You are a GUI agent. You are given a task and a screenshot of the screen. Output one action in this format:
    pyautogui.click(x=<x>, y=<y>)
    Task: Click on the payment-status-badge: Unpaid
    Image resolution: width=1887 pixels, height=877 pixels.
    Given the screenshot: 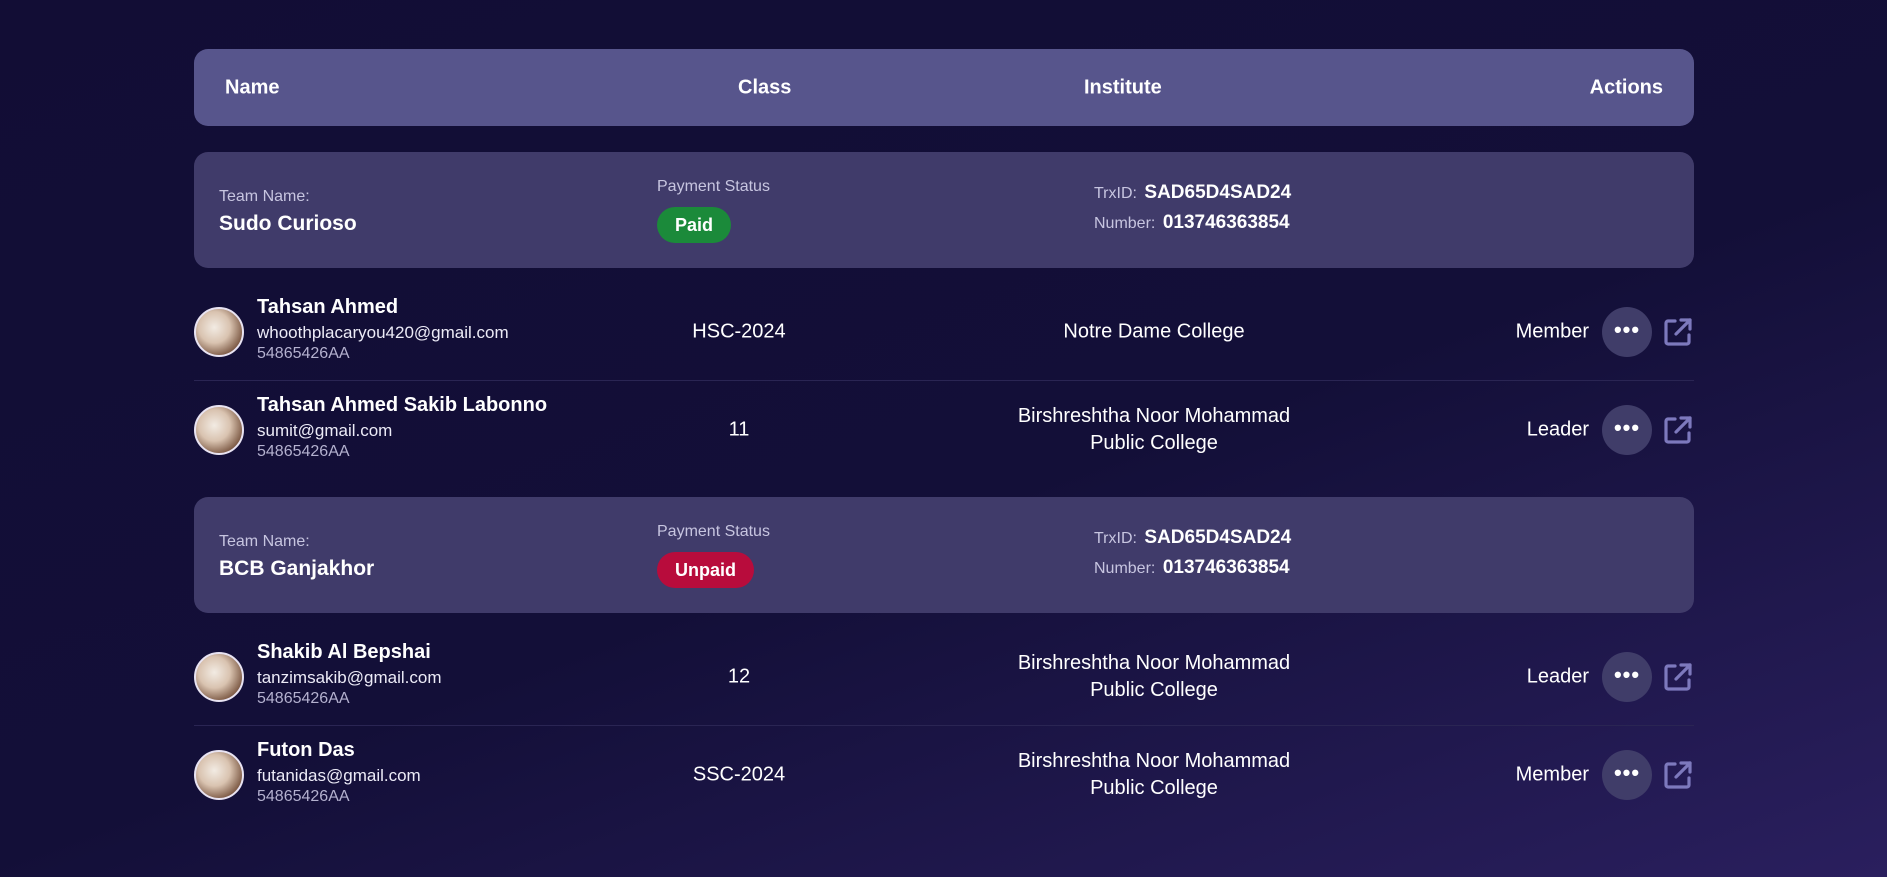 What is the action you would take?
    pyautogui.click(x=705, y=570)
    